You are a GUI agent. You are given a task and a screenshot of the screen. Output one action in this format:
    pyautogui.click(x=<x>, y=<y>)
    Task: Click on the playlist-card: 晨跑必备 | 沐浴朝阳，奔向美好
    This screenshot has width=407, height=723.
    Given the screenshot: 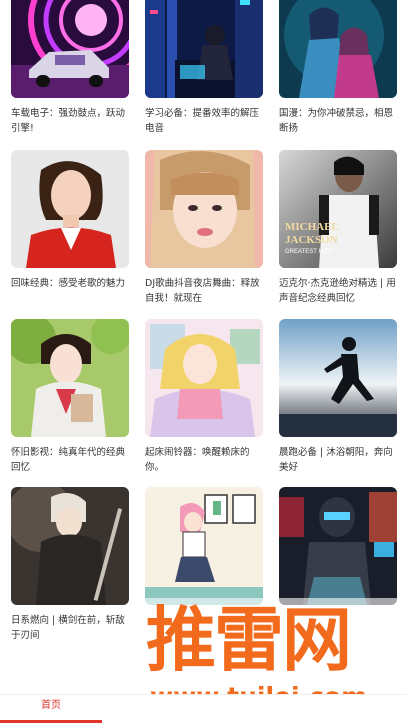 What is the action you would take?
    pyautogui.click(x=339, y=397)
    